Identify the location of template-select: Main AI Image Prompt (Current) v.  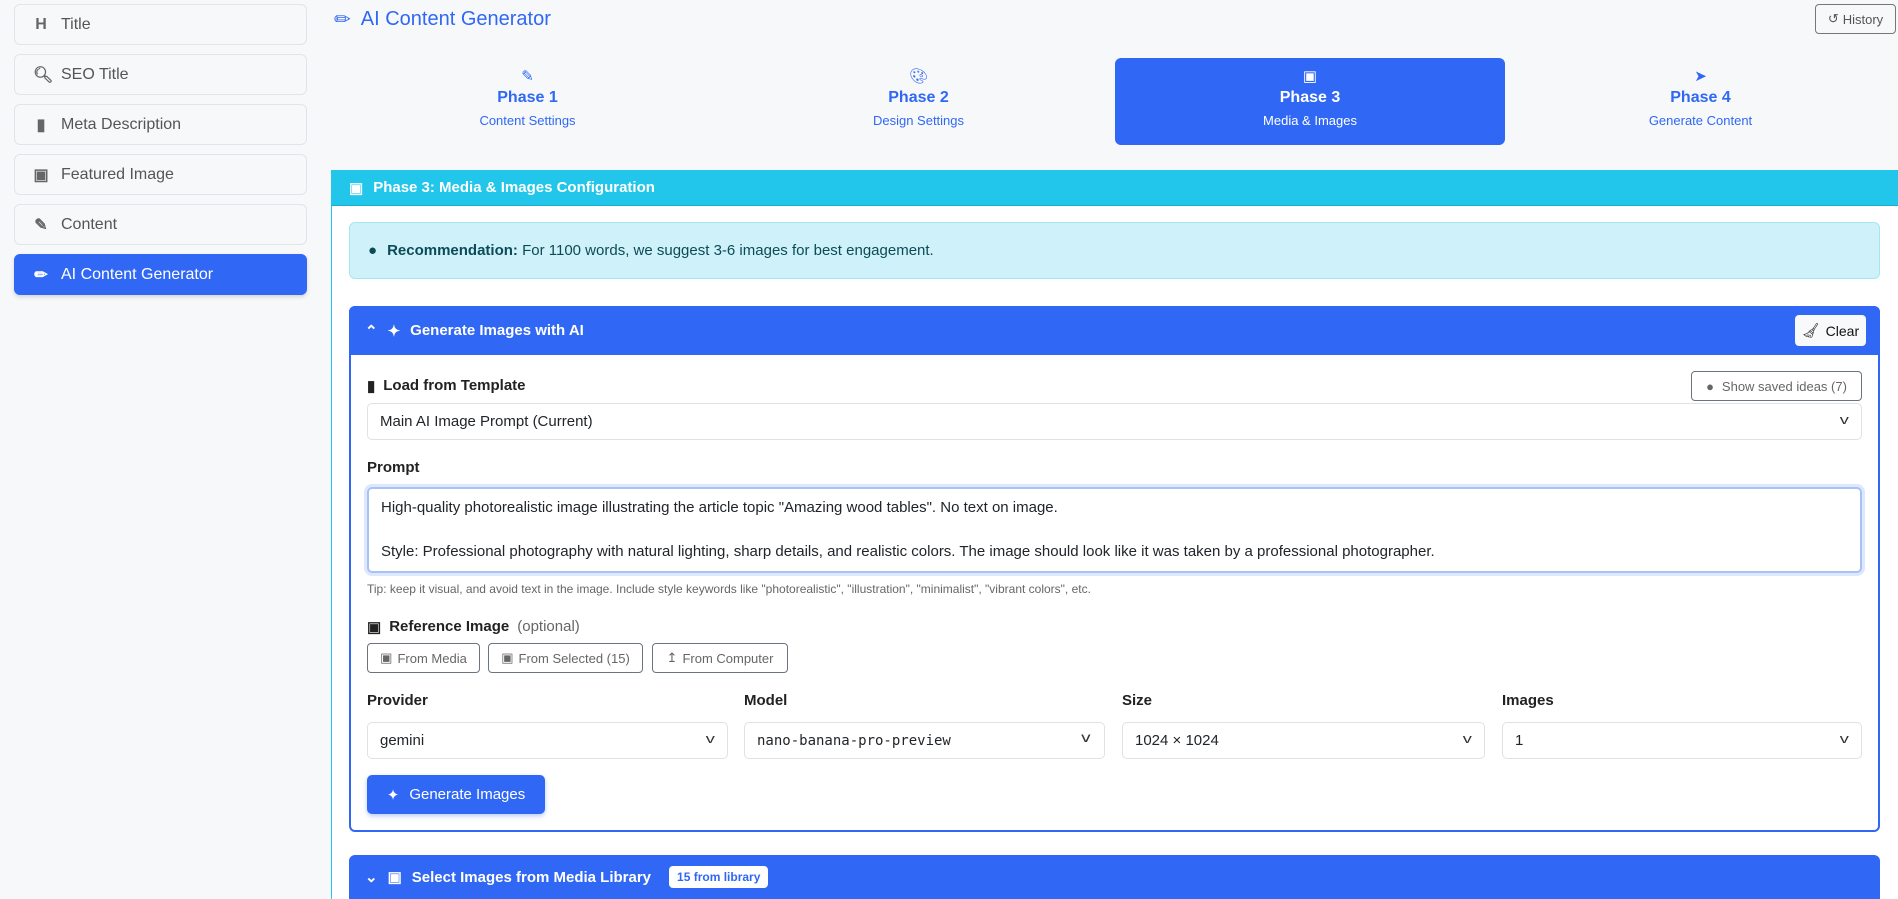
(1114, 421).